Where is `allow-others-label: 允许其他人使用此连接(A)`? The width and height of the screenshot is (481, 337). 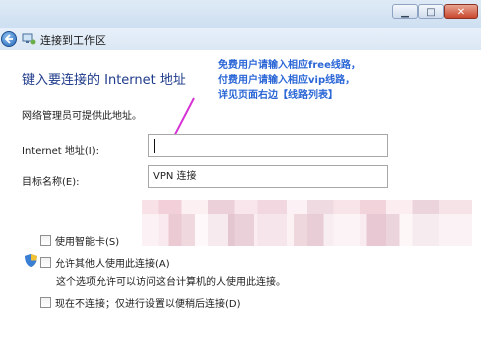 allow-others-label: 允许其他人使用此连接(A) is located at coordinates (112, 264).